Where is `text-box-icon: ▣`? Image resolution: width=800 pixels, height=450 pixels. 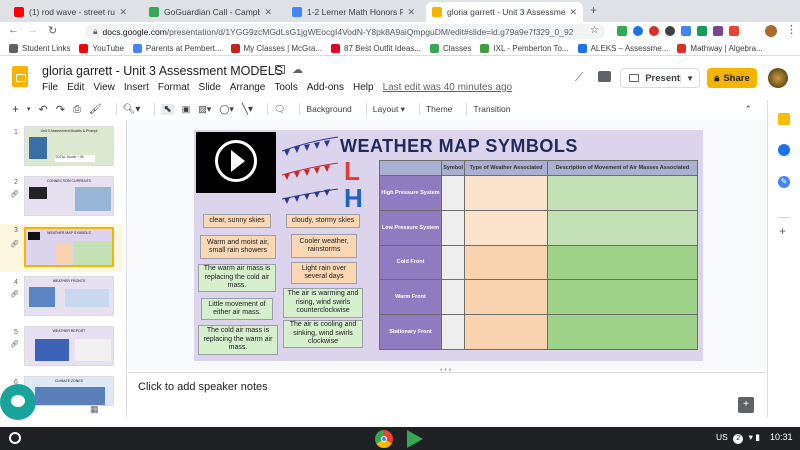
text-box-icon: ▣ is located at coordinates (186, 109).